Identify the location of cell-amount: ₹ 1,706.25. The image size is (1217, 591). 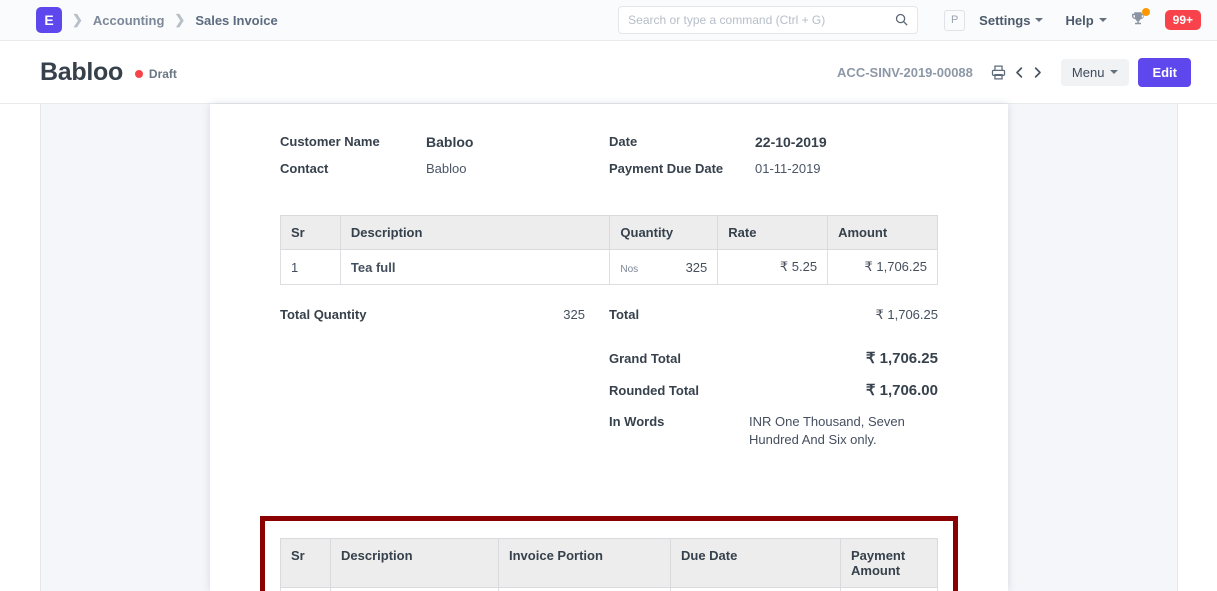
(882, 267).